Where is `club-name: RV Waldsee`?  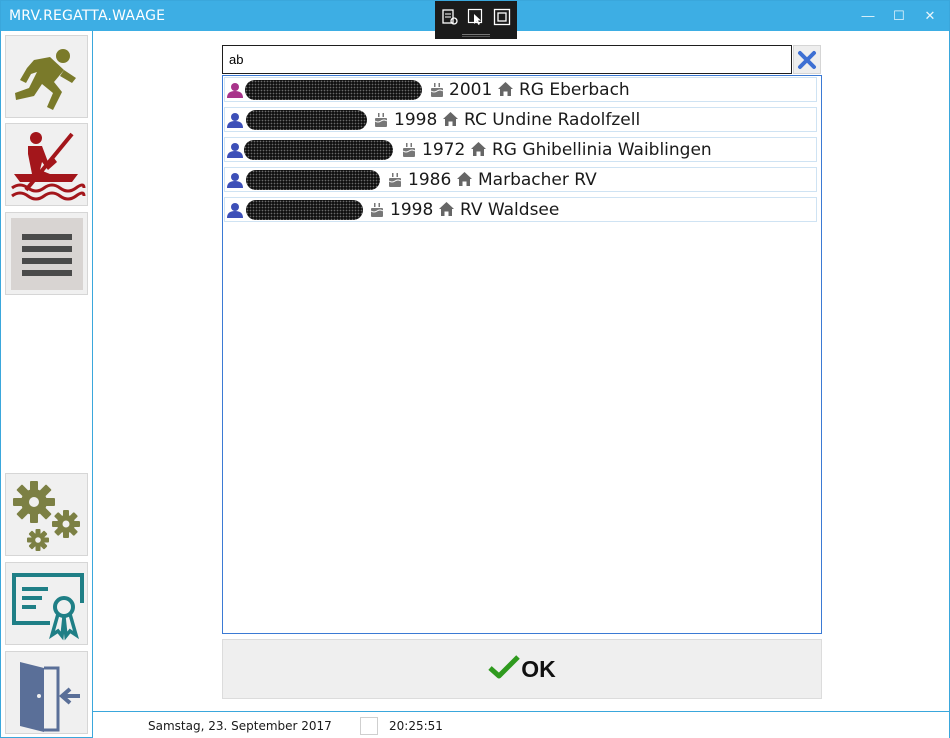
club-name: RV Waldsee is located at coordinates (510, 210).